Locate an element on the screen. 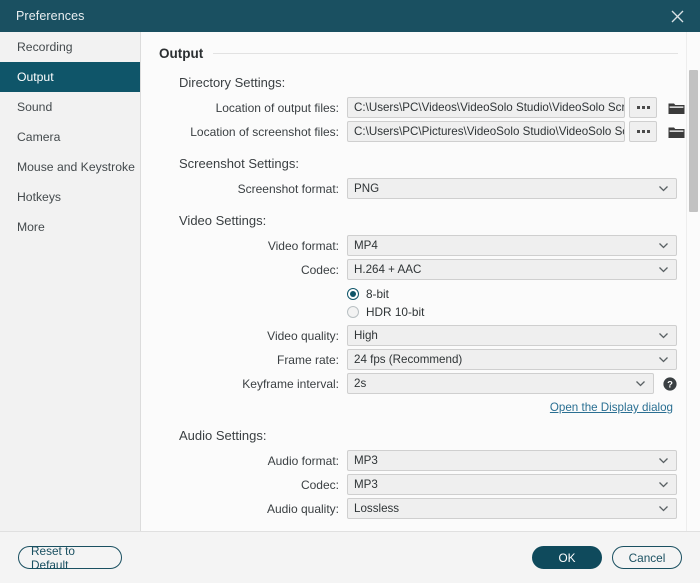 This screenshot has width=700, height=583. audio-quality-select: Lossless is located at coordinates (512, 508).